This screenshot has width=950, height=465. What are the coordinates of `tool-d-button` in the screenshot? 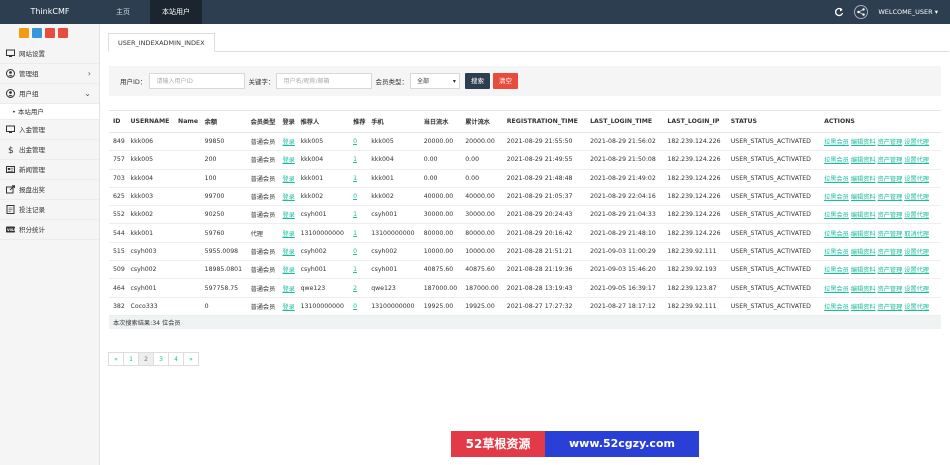 It's located at (63, 33).